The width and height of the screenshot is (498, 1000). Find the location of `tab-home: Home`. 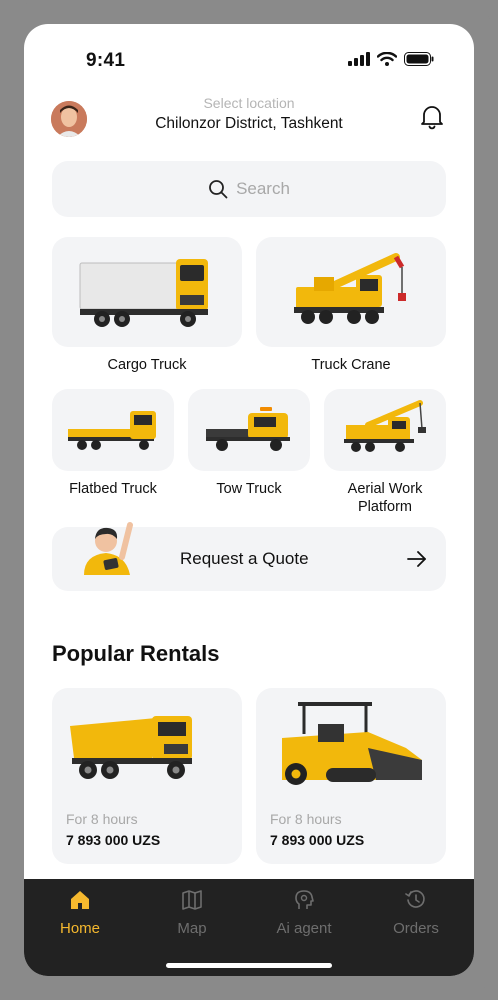

tab-home: Home is located at coordinates (80, 913).